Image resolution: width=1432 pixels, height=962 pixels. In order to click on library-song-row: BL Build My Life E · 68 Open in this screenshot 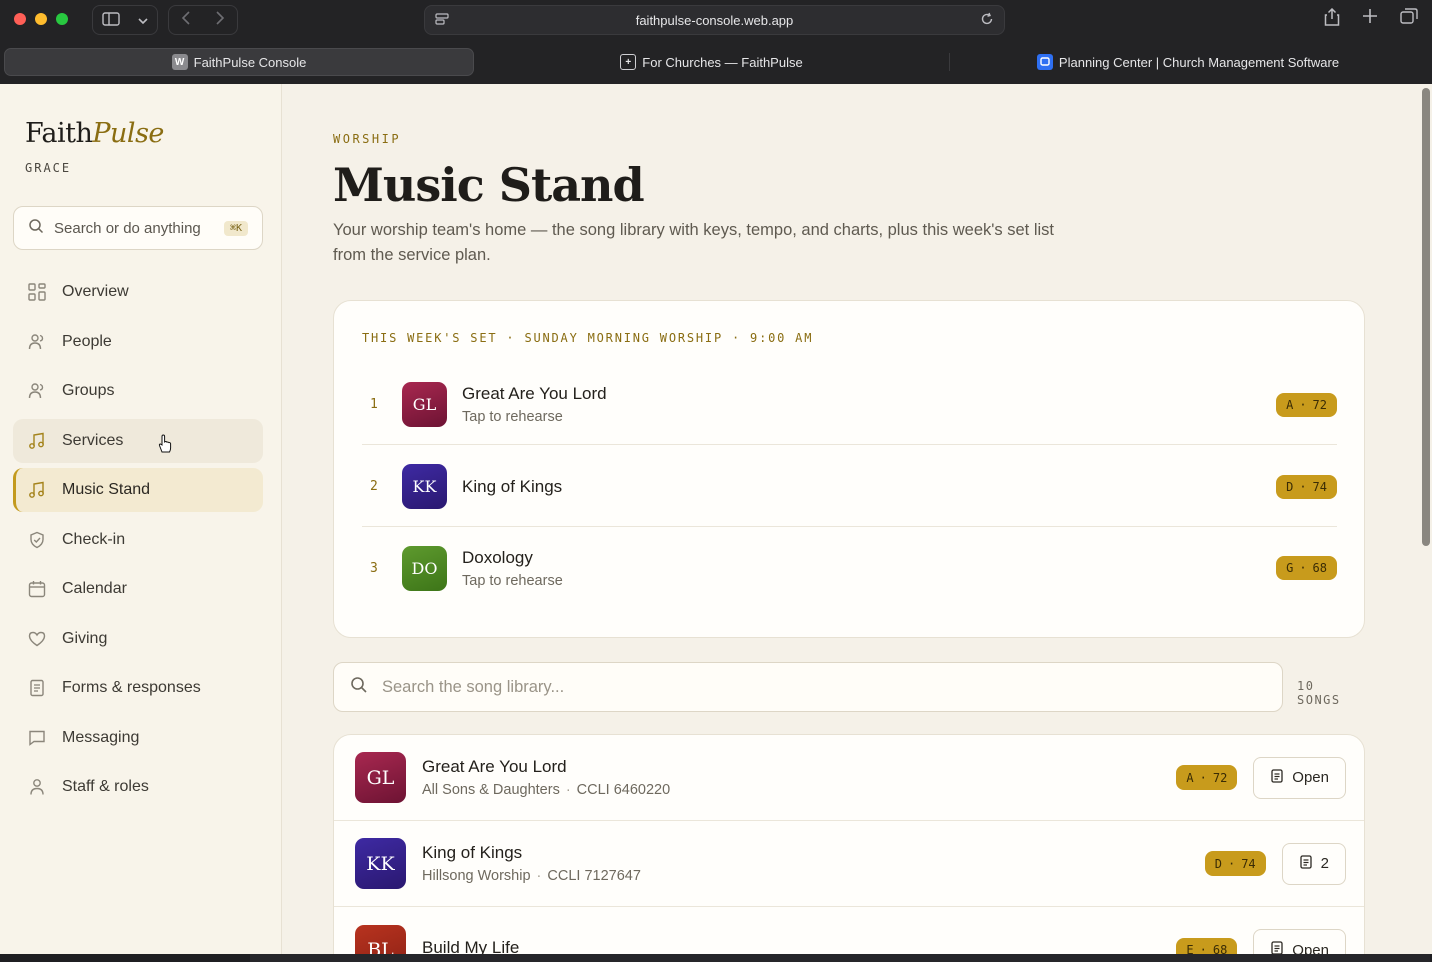, I will do `click(849, 931)`.